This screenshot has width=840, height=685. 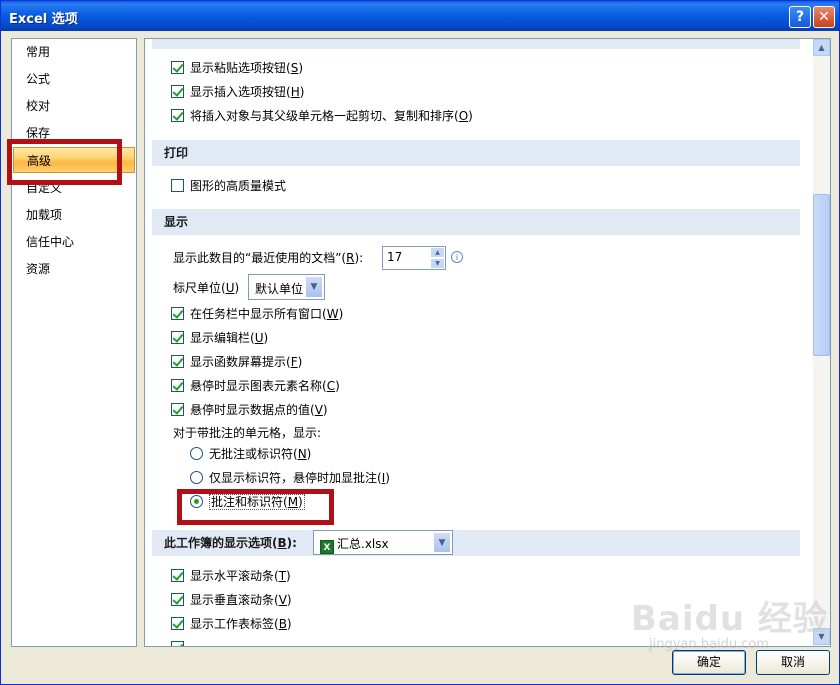 I want to click on option-show-paste-options: 显示粘贴选项按钮(S), so click(x=237, y=68).